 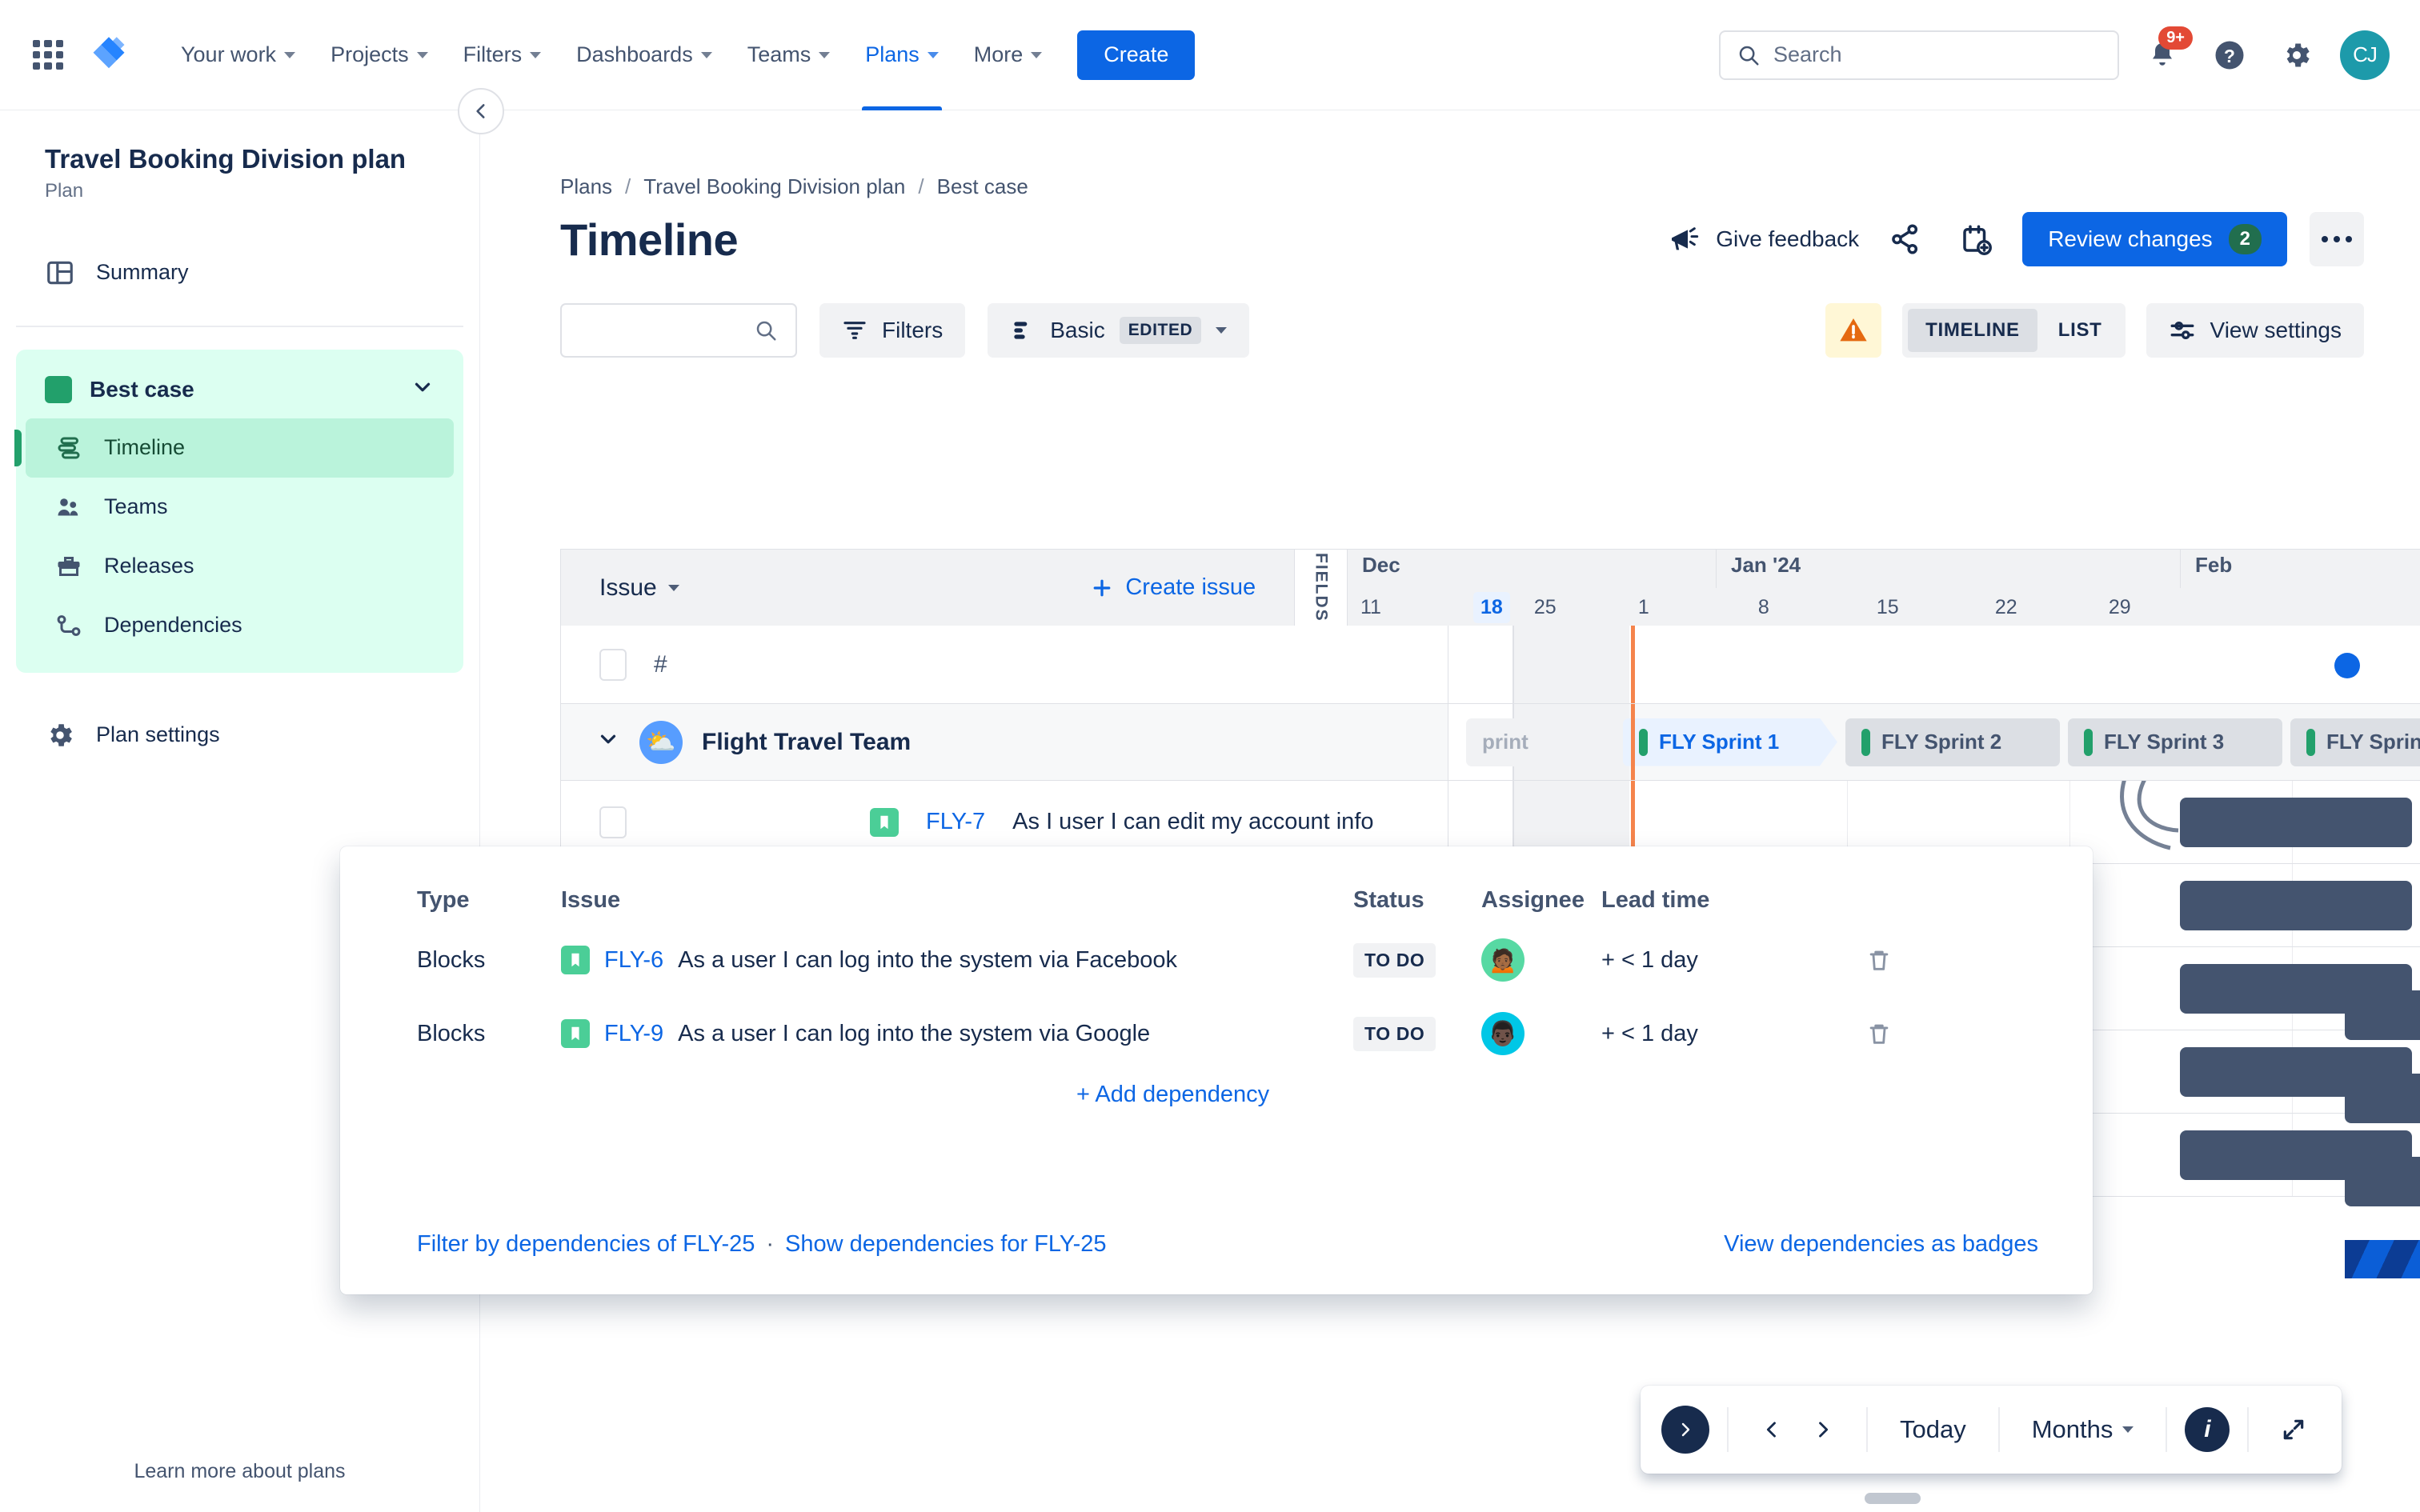 I want to click on sprint-pill: FLY Sprin, so click(x=2355, y=742).